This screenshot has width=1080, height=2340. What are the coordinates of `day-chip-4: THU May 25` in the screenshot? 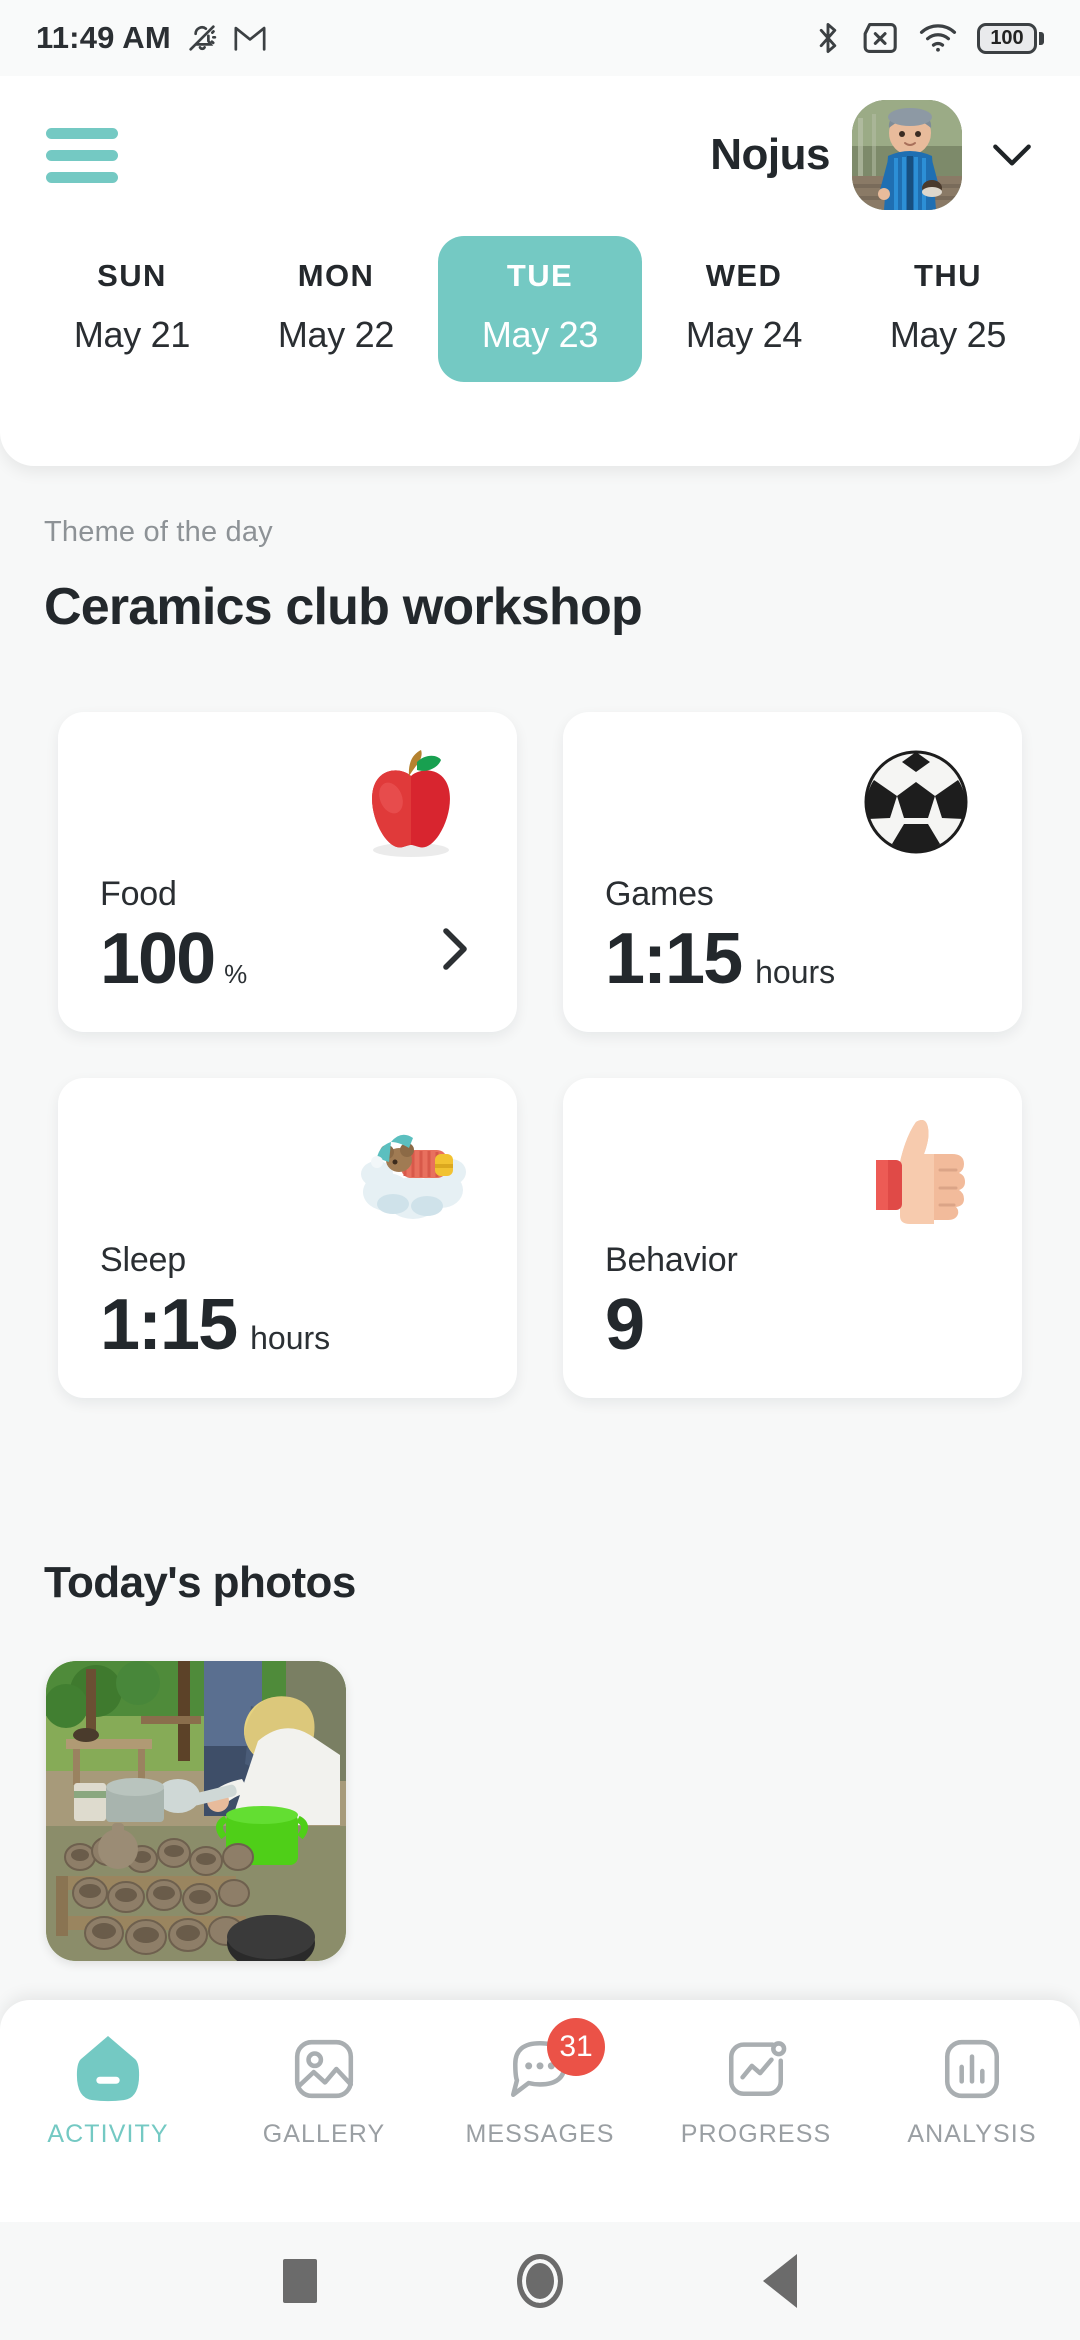 It's located at (948, 309).